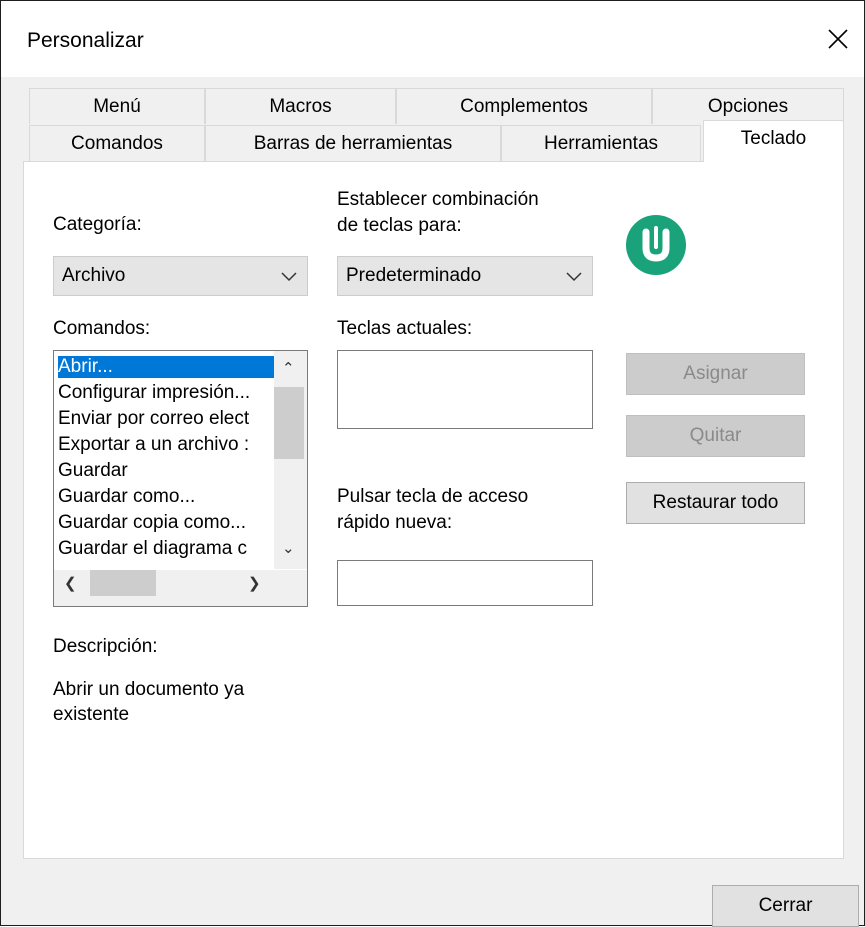 The height and width of the screenshot is (927, 865). I want to click on vertical-scroll-thumb, so click(289, 423).